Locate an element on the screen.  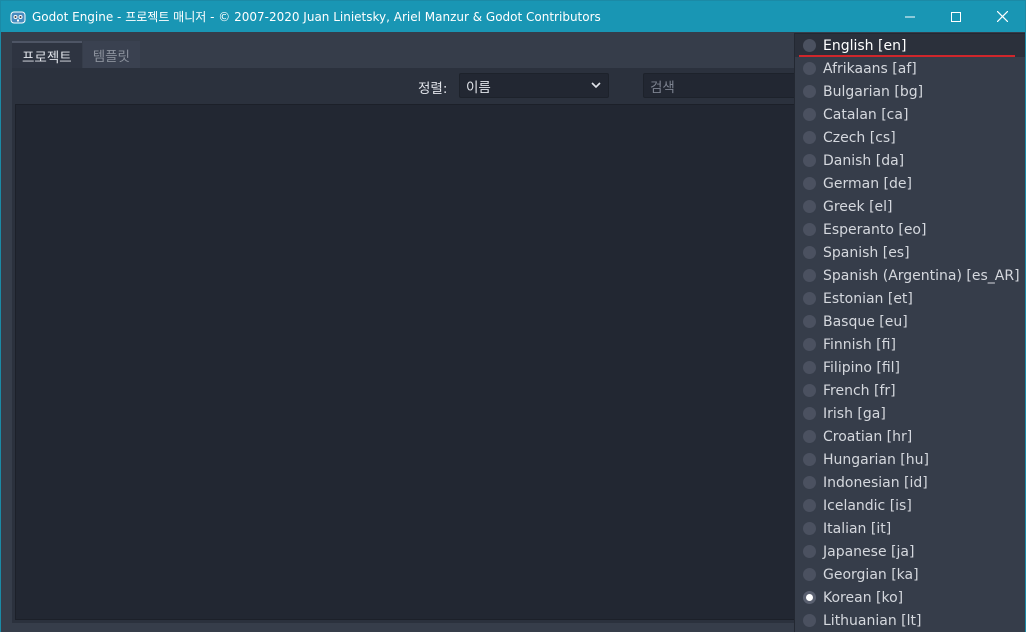
language-label: Catalan [ca] is located at coordinates (866, 114).